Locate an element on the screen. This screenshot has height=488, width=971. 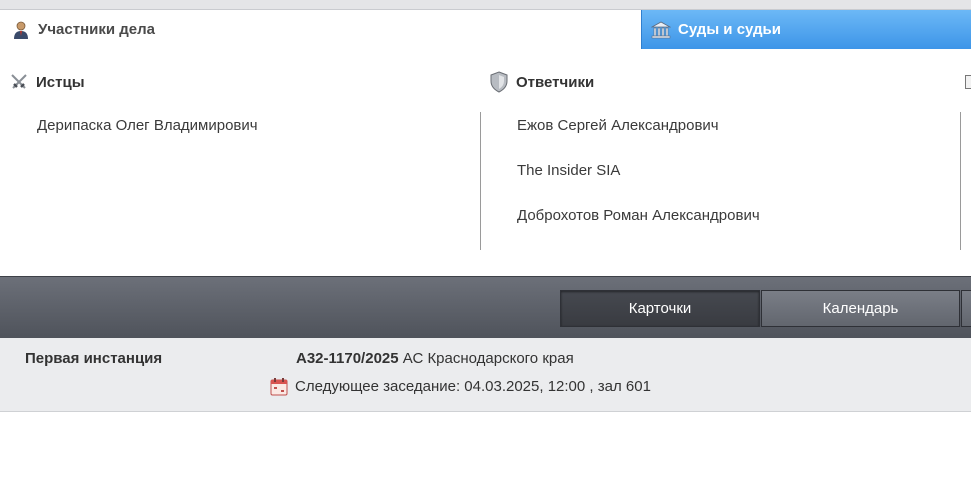
toolbar-next-button-edge is located at coordinates (966, 308).